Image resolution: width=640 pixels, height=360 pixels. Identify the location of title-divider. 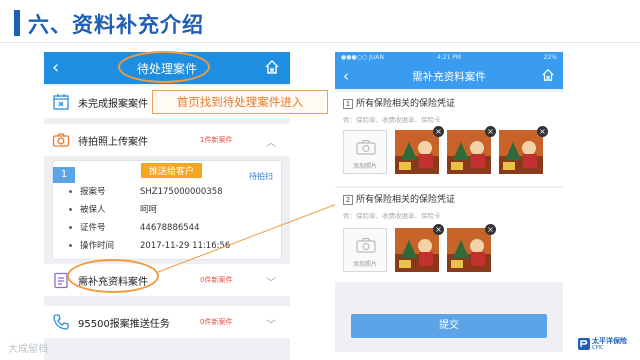
(320, 42).